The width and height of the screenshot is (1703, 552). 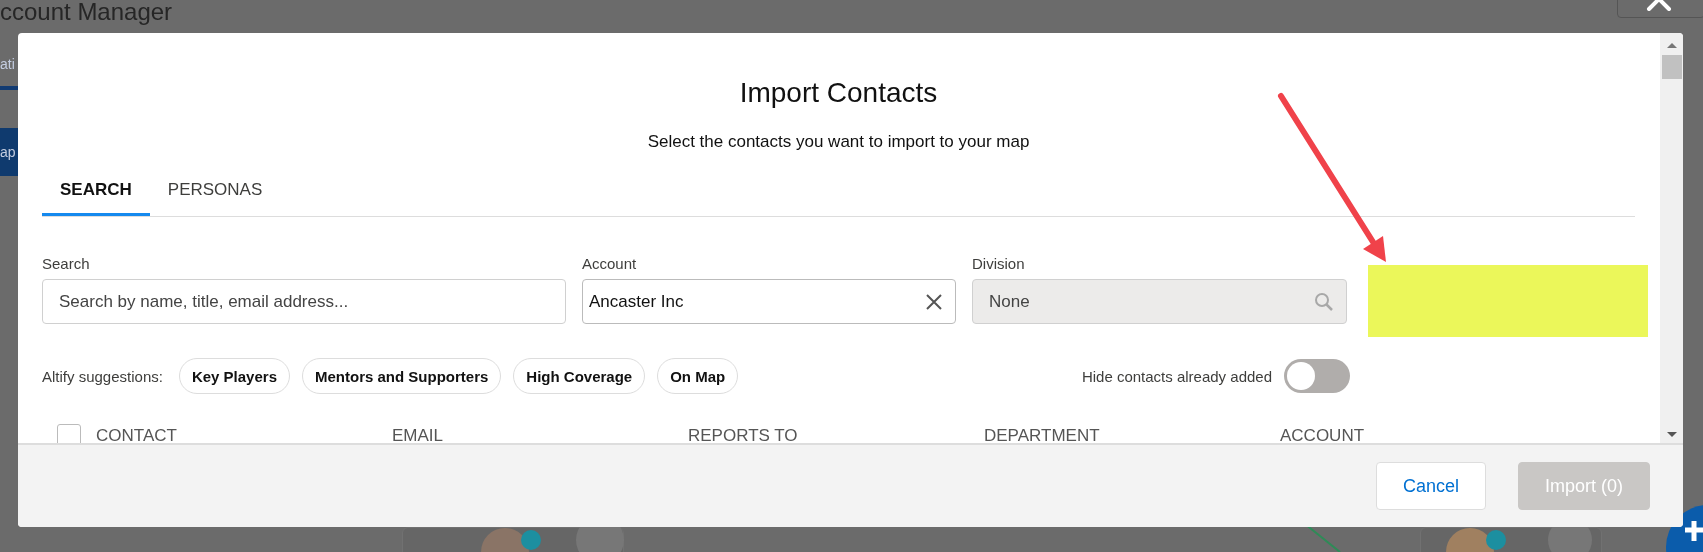 I want to click on column-header: CONTACT, so click(x=137, y=434).